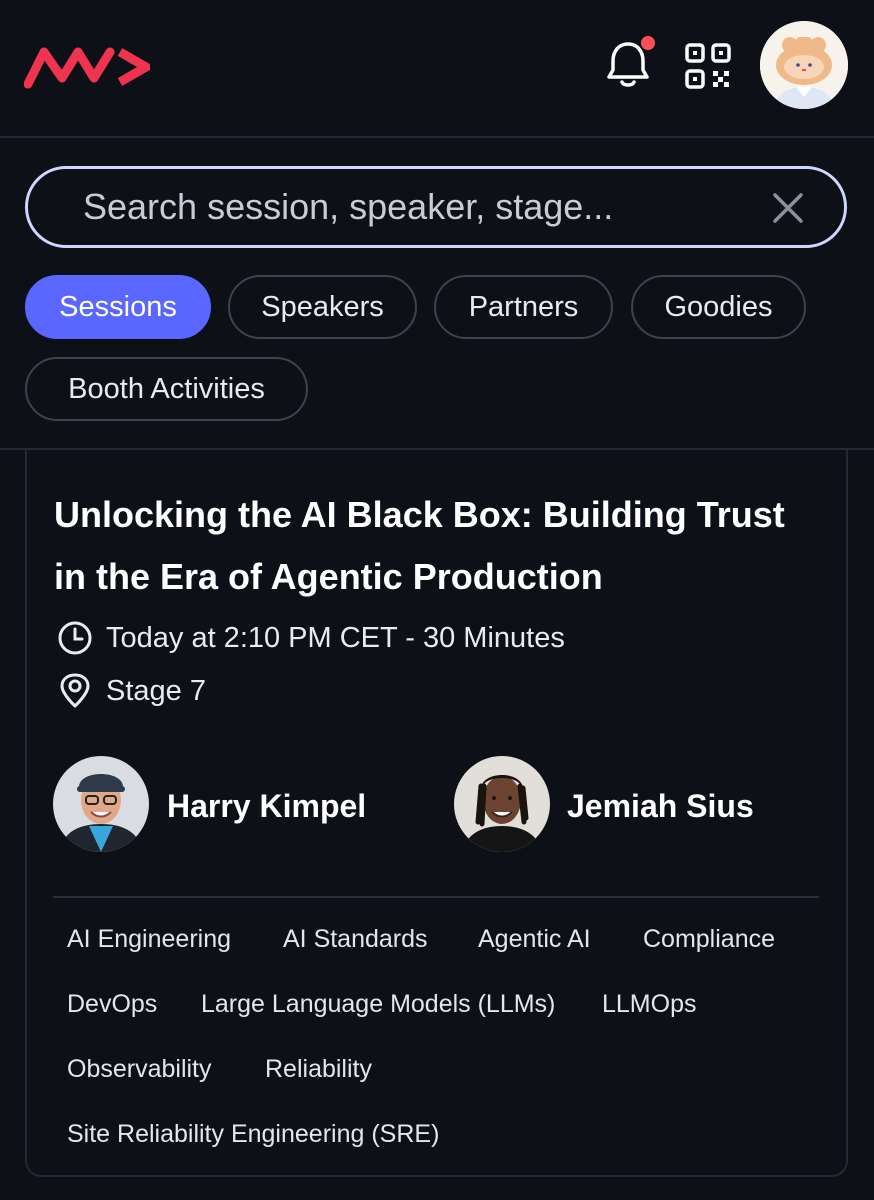  I want to click on qr-code-icon, so click(708, 66).